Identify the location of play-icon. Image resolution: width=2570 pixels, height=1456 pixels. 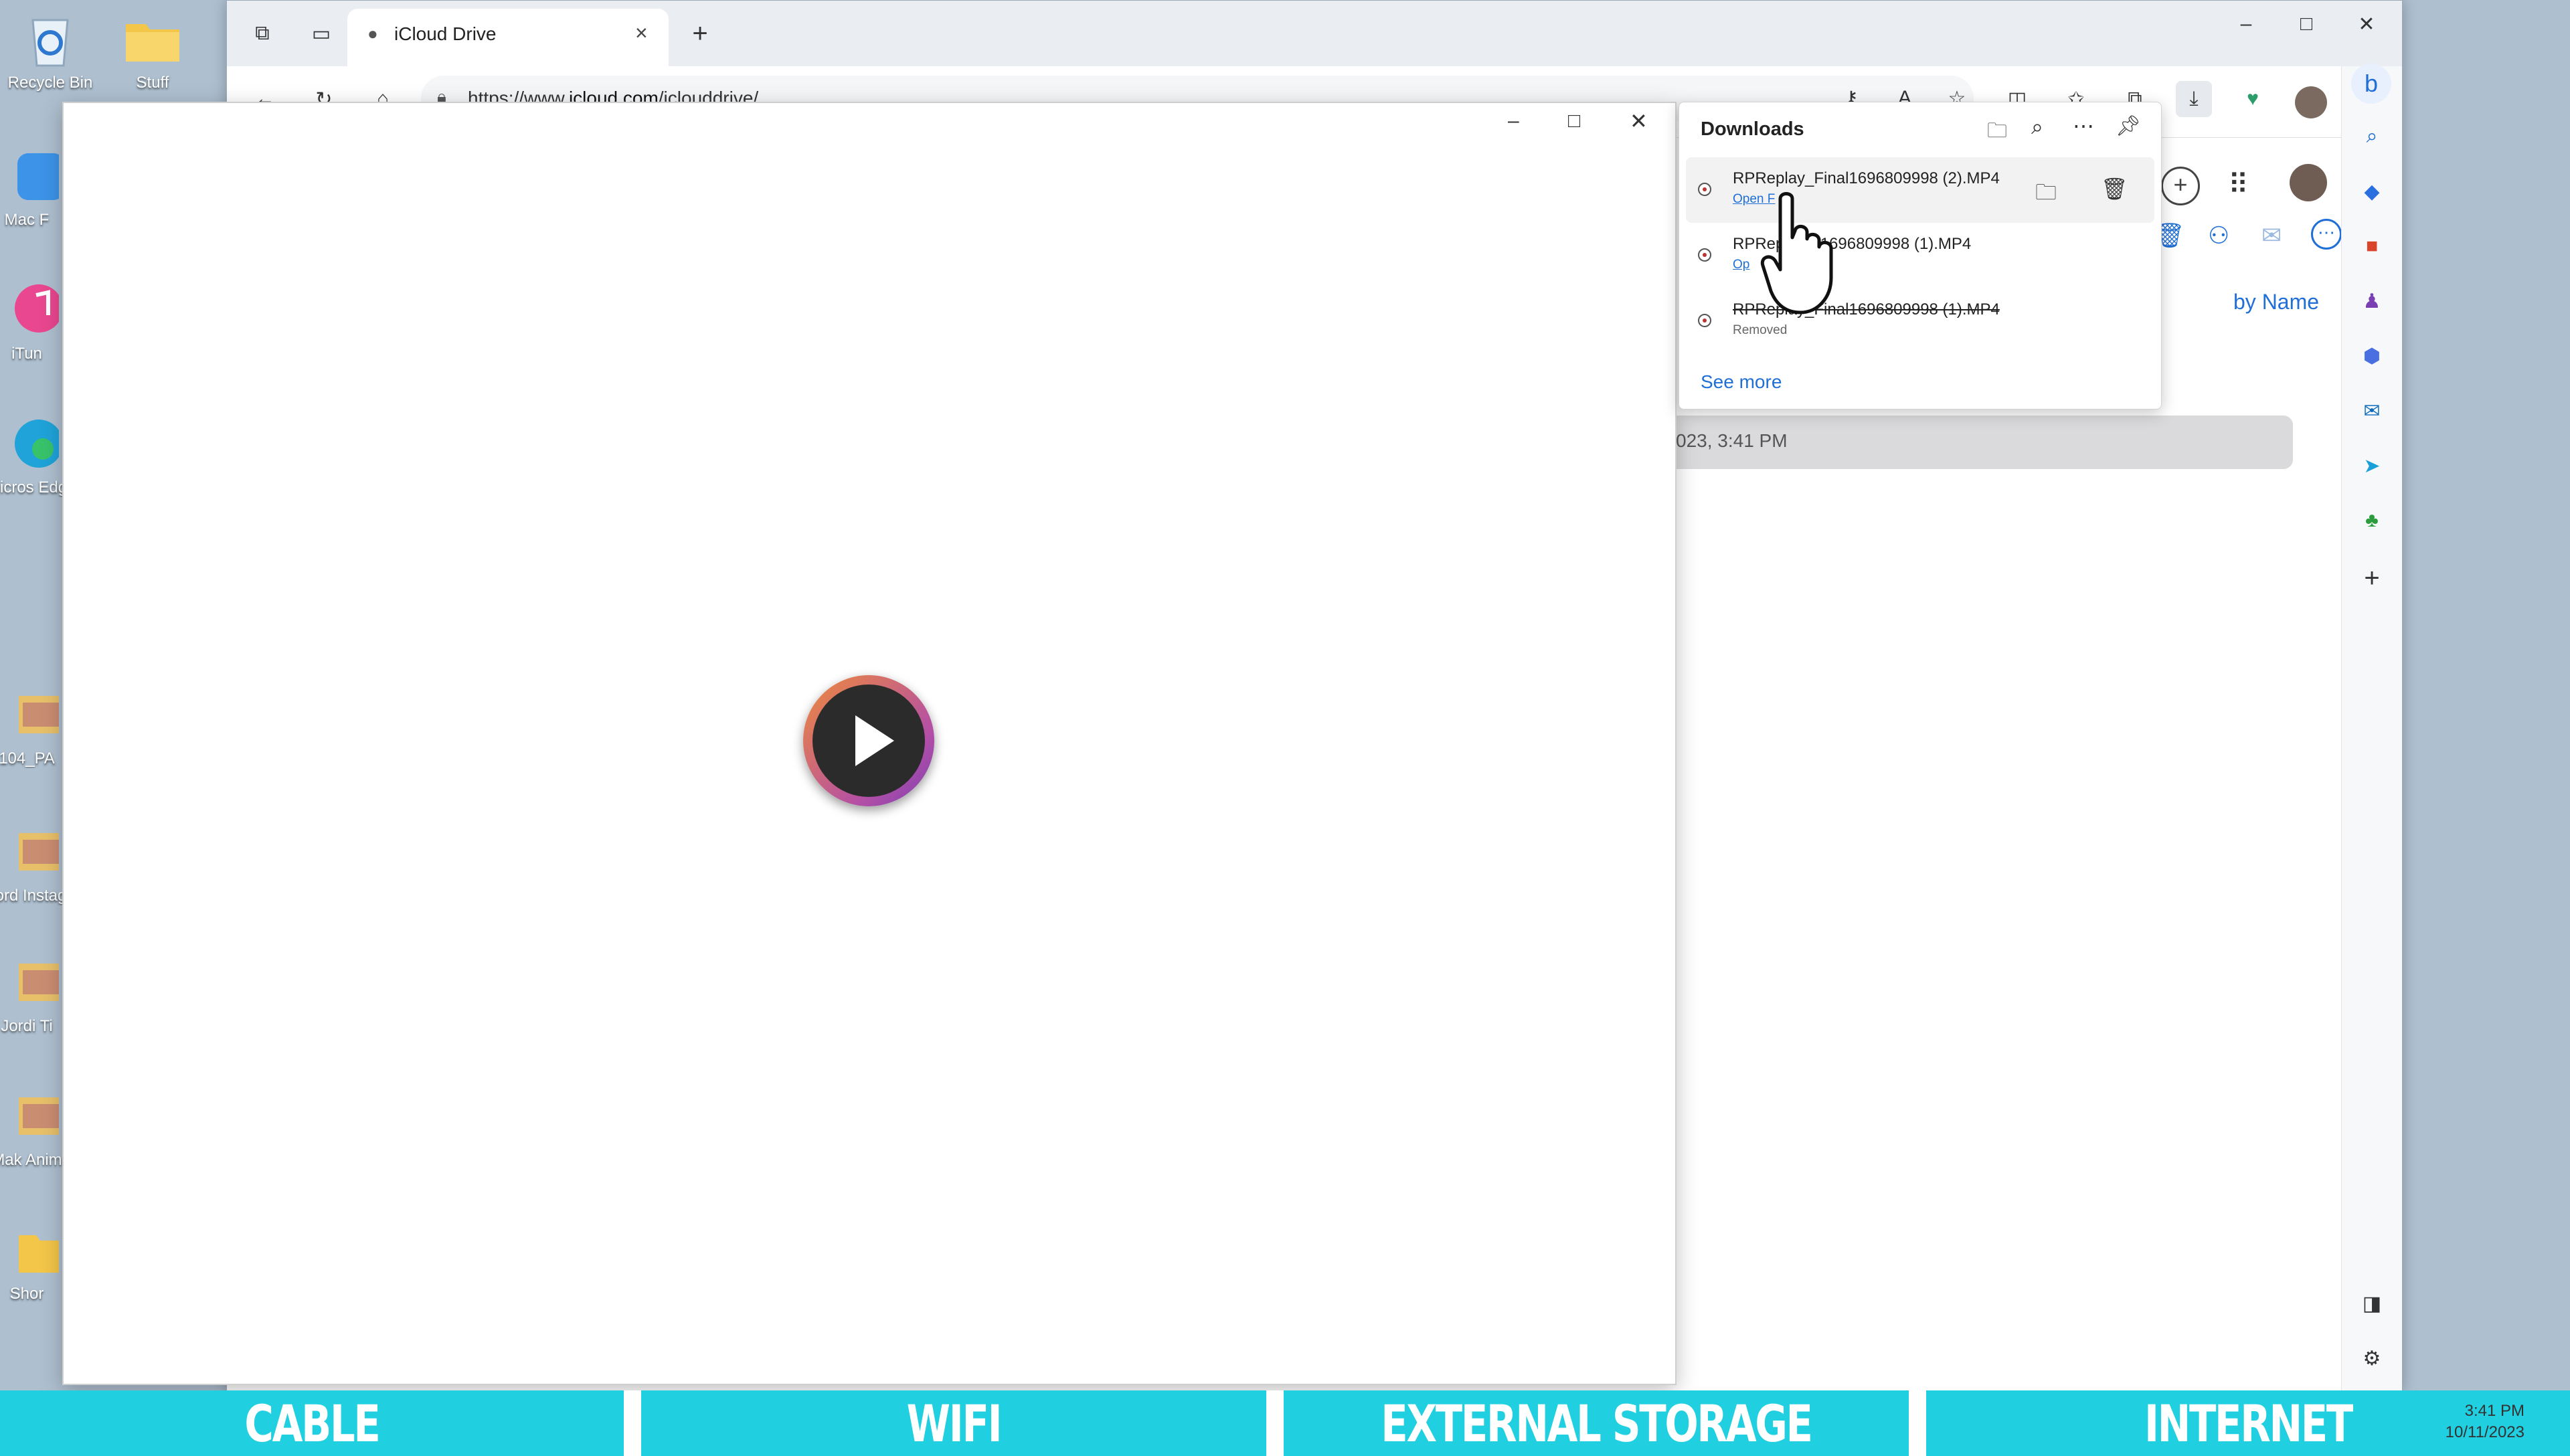
(868, 741).